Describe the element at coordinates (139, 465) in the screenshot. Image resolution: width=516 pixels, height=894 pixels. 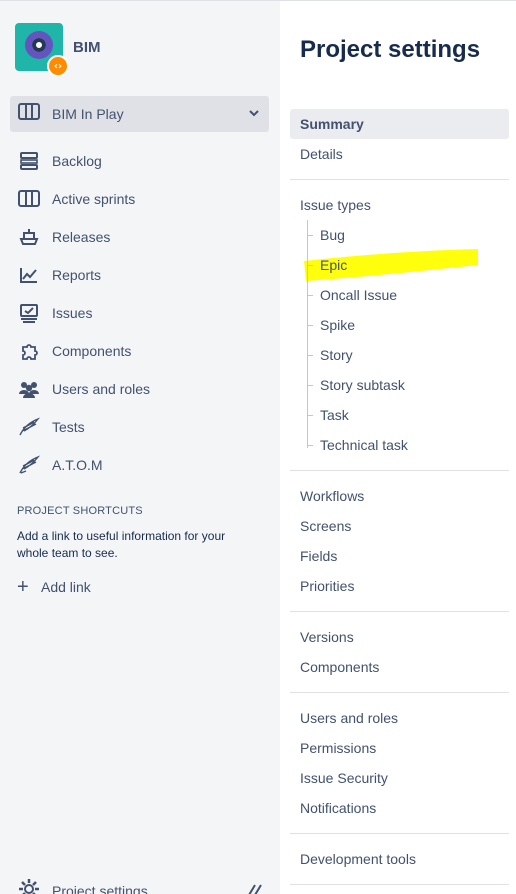
I see `sidebar-item-atom: A.T.O.M` at that location.